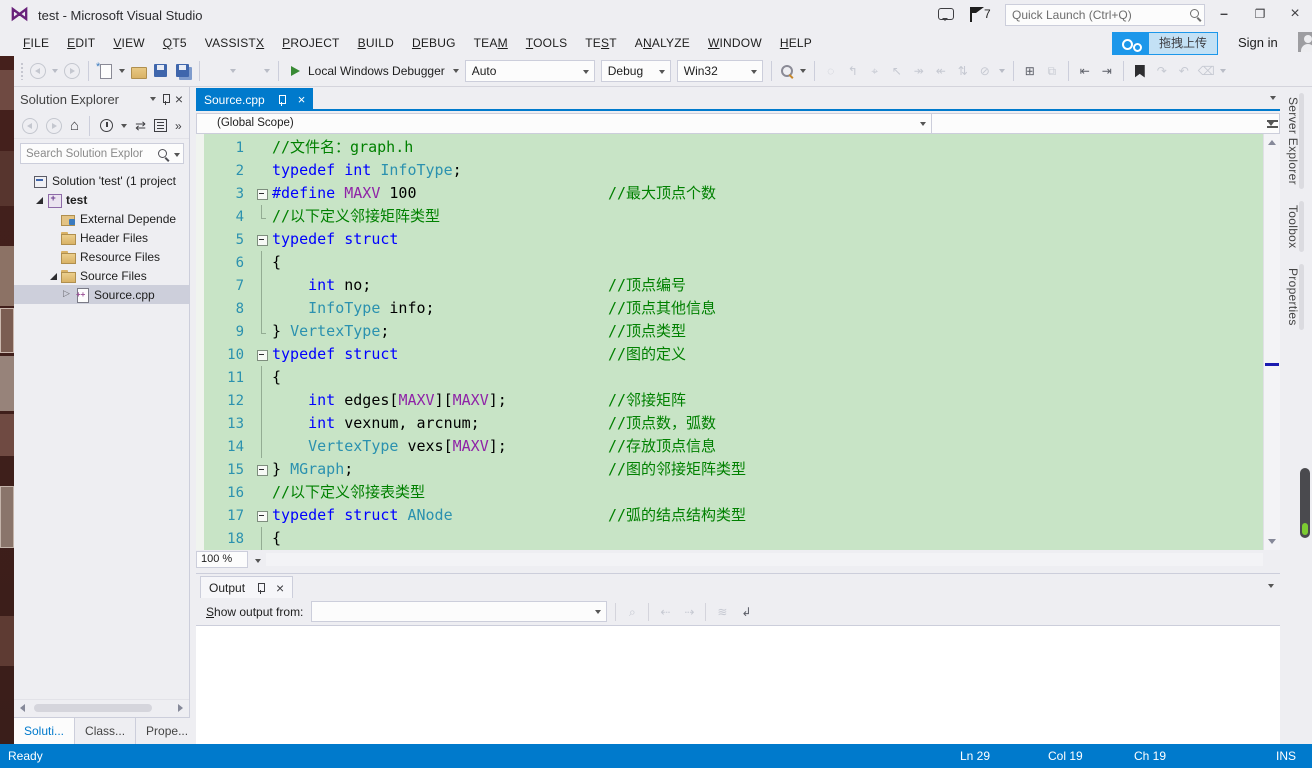  Describe the element at coordinates (104, 70) in the screenshot. I see `new-file-icon` at that location.